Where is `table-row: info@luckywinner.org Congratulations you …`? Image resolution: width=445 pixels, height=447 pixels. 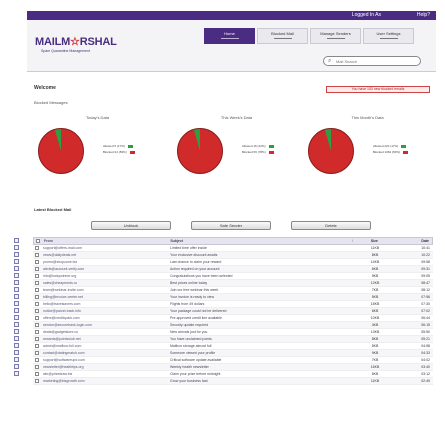
table-row: info@luckywinner.org Congratulations you … is located at coordinates (233, 276).